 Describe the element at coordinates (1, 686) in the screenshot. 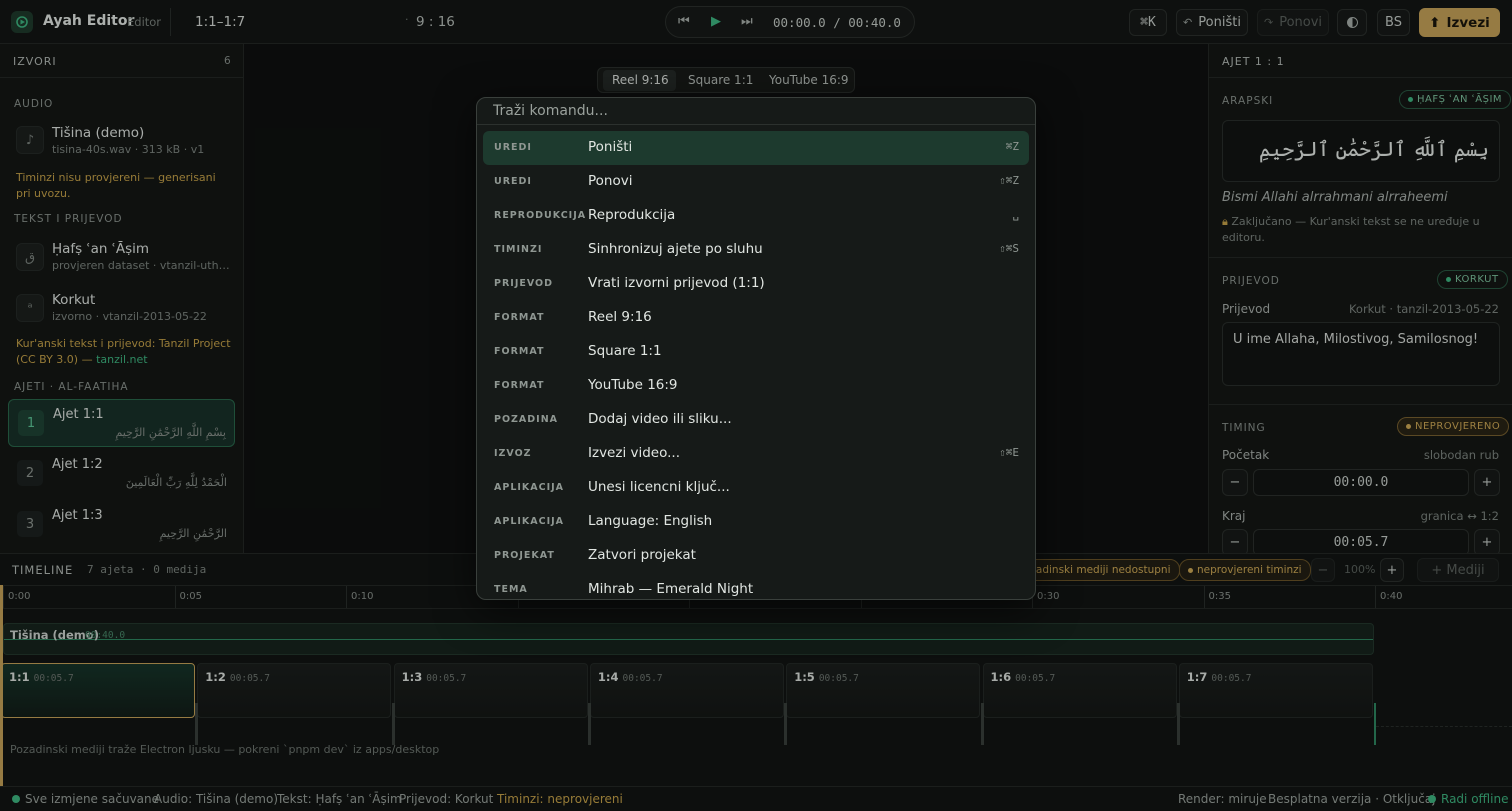

I see `playhead` at that location.